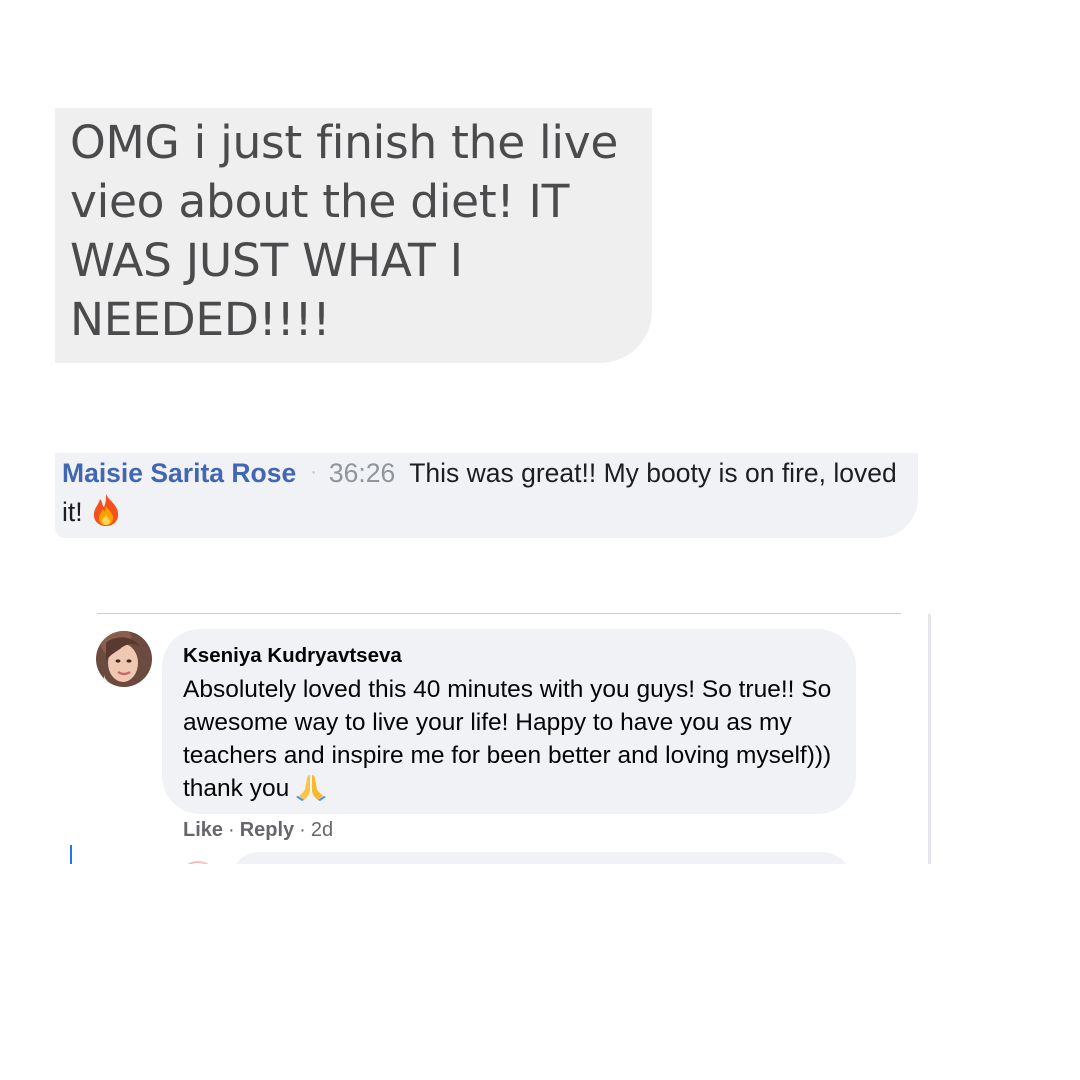 The image size is (1080, 1080). Describe the element at coordinates (179, 473) in the screenshot. I see `live-comment-author-link: Maisie Sarita Rose` at that location.